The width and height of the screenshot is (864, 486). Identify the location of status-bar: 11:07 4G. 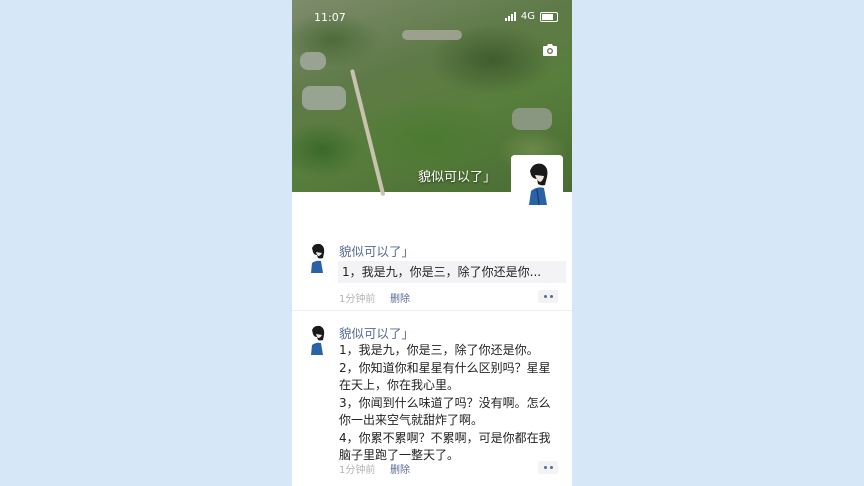
(432, 16).